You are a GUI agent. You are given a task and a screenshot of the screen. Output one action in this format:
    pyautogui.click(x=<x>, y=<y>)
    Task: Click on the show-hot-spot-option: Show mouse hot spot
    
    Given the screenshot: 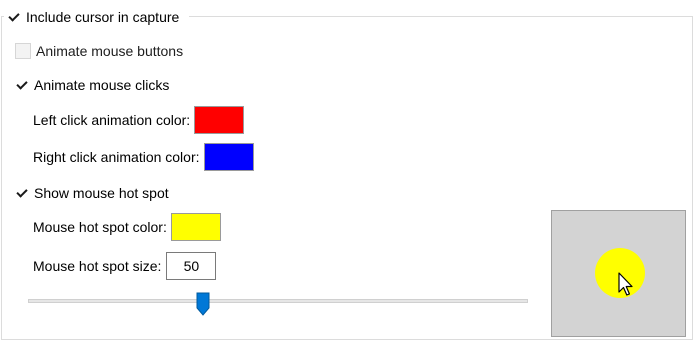 What is the action you would take?
    pyautogui.click(x=92, y=193)
    